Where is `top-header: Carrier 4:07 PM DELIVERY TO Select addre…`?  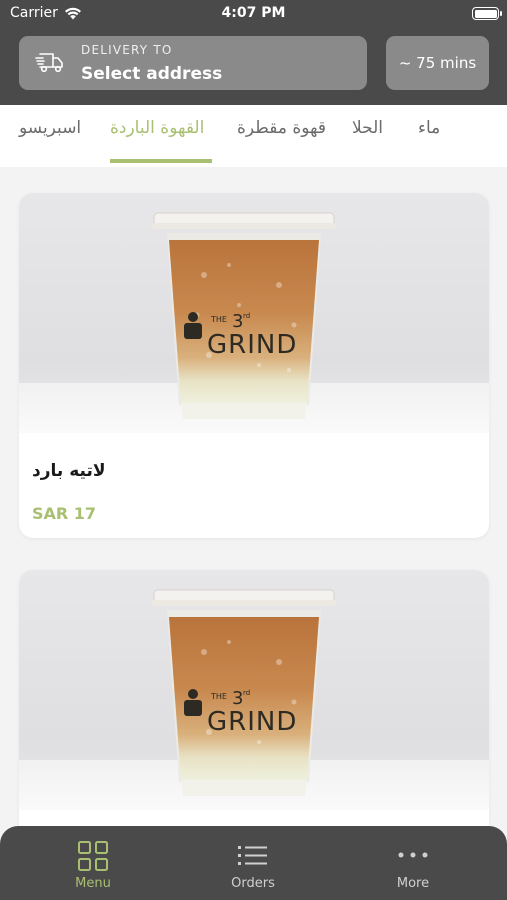
top-header: Carrier 4:07 PM DELIVERY TO Select addre… is located at coordinates (253, 52).